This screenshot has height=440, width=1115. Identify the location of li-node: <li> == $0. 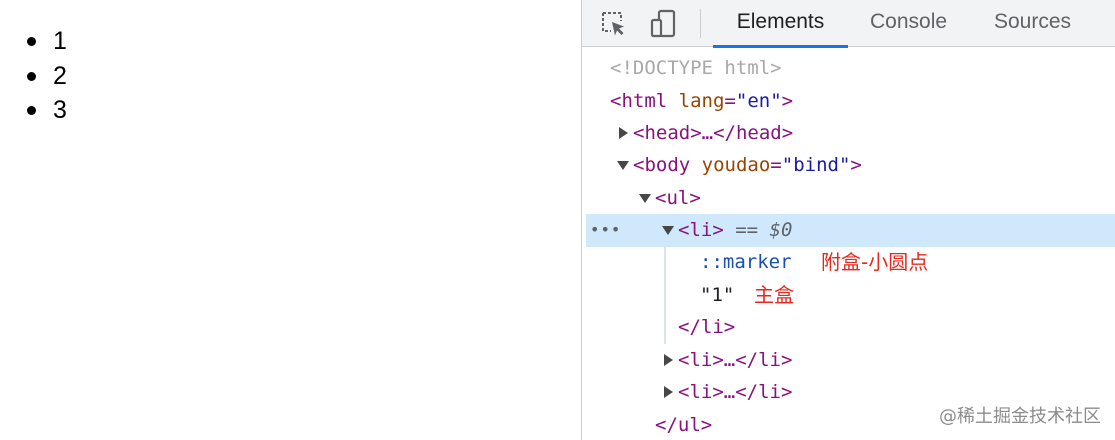
(735, 230).